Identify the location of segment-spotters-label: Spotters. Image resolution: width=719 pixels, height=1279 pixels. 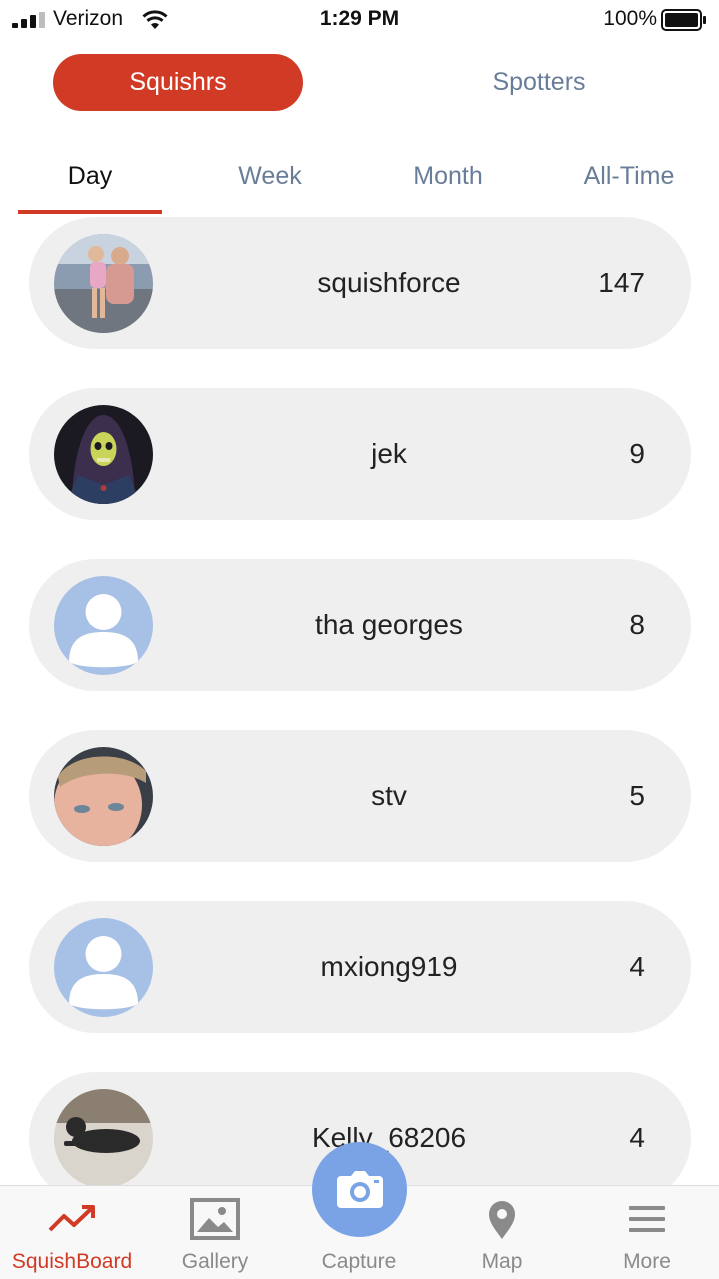
(539, 82).